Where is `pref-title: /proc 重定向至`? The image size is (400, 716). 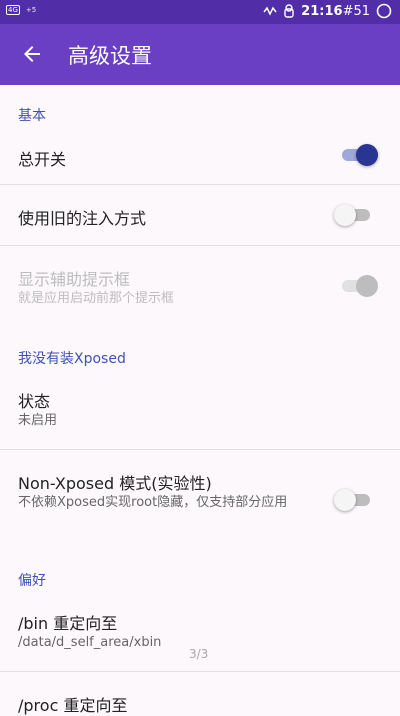
pref-title: /proc 重定向至 is located at coordinates (73, 705).